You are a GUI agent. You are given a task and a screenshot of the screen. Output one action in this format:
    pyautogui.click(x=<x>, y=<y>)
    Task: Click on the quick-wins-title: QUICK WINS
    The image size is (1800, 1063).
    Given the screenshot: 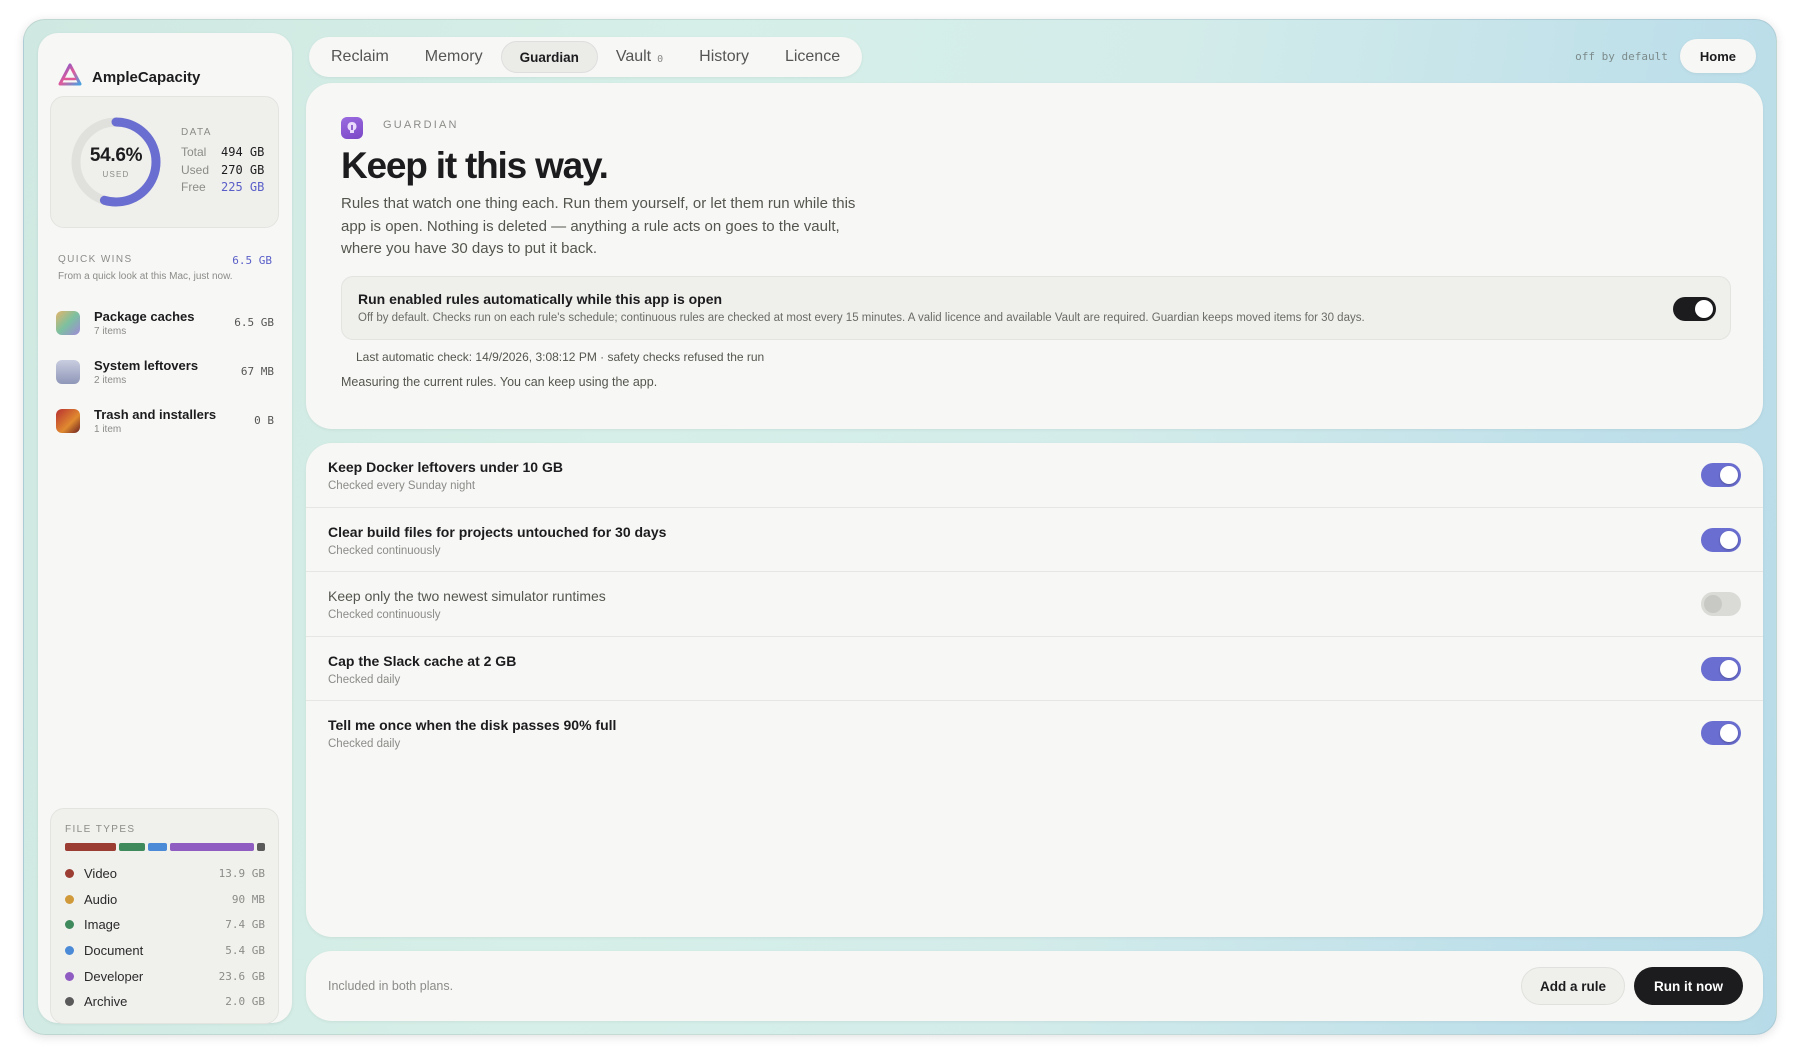 What is the action you would take?
    pyautogui.click(x=95, y=259)
    